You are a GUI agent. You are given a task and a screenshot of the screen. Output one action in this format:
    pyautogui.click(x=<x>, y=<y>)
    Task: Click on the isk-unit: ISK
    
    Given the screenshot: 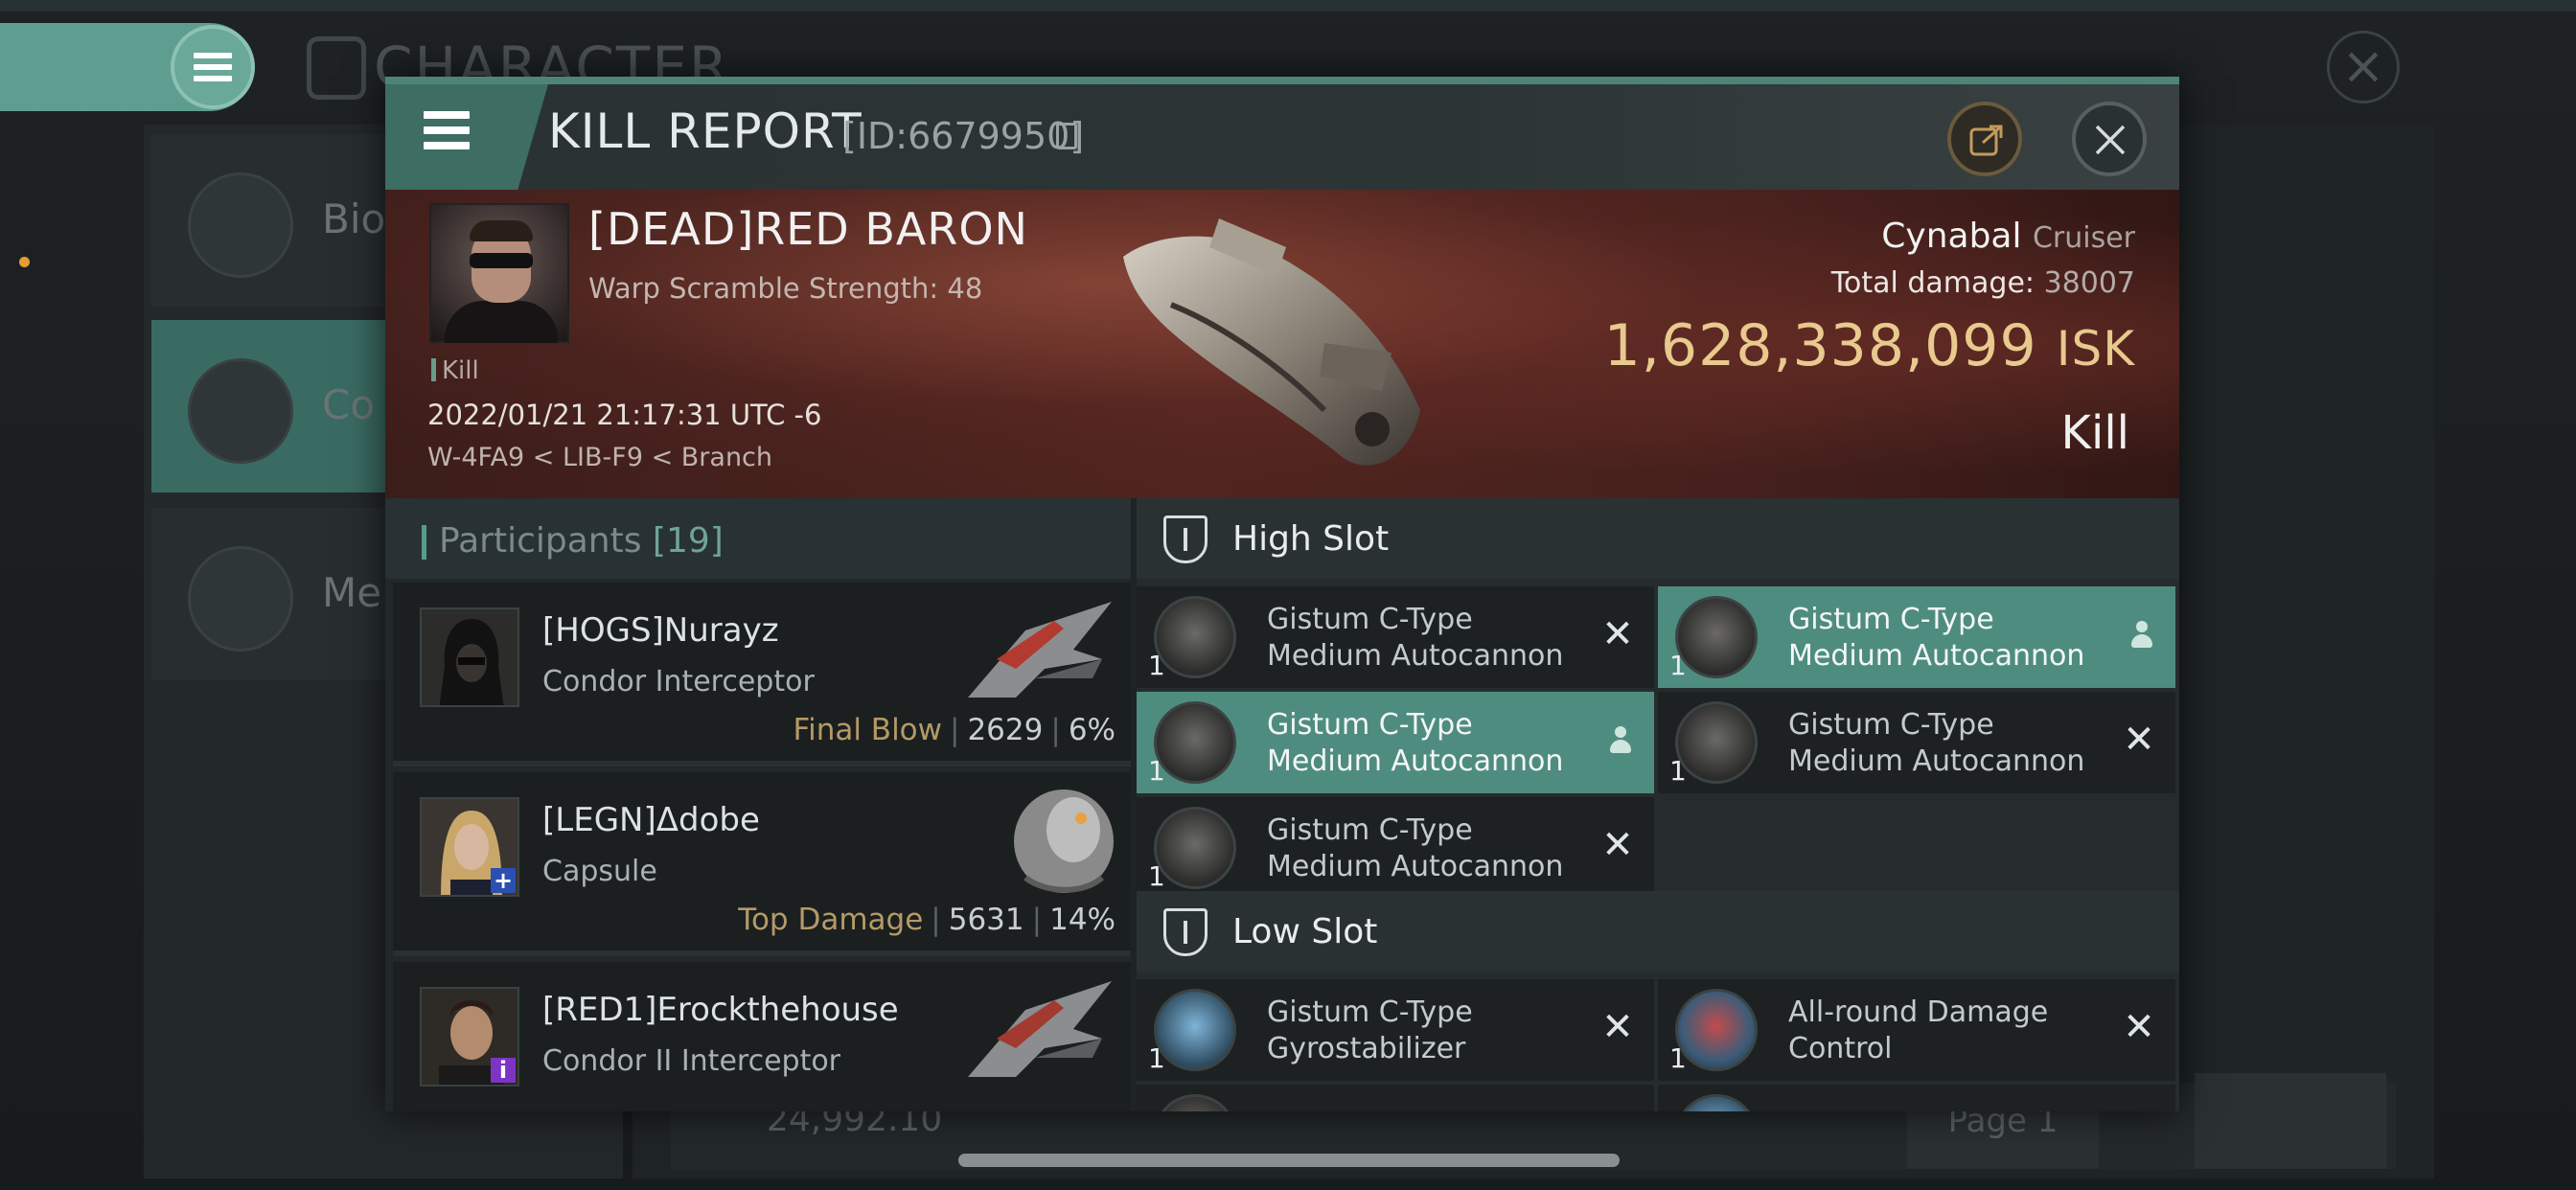 What is the action you would take?
    pyautogui.click(x=2095, y=349)
    